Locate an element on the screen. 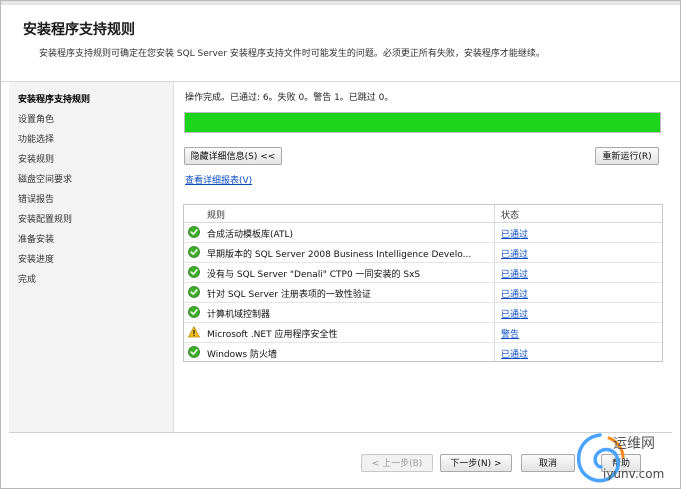 This screenshot has height=489, width=681. operation-status-text: 操作完成。已通过: 6。失败 0。警告 1。已跳过 0。 is located at coordinates (289, 98).